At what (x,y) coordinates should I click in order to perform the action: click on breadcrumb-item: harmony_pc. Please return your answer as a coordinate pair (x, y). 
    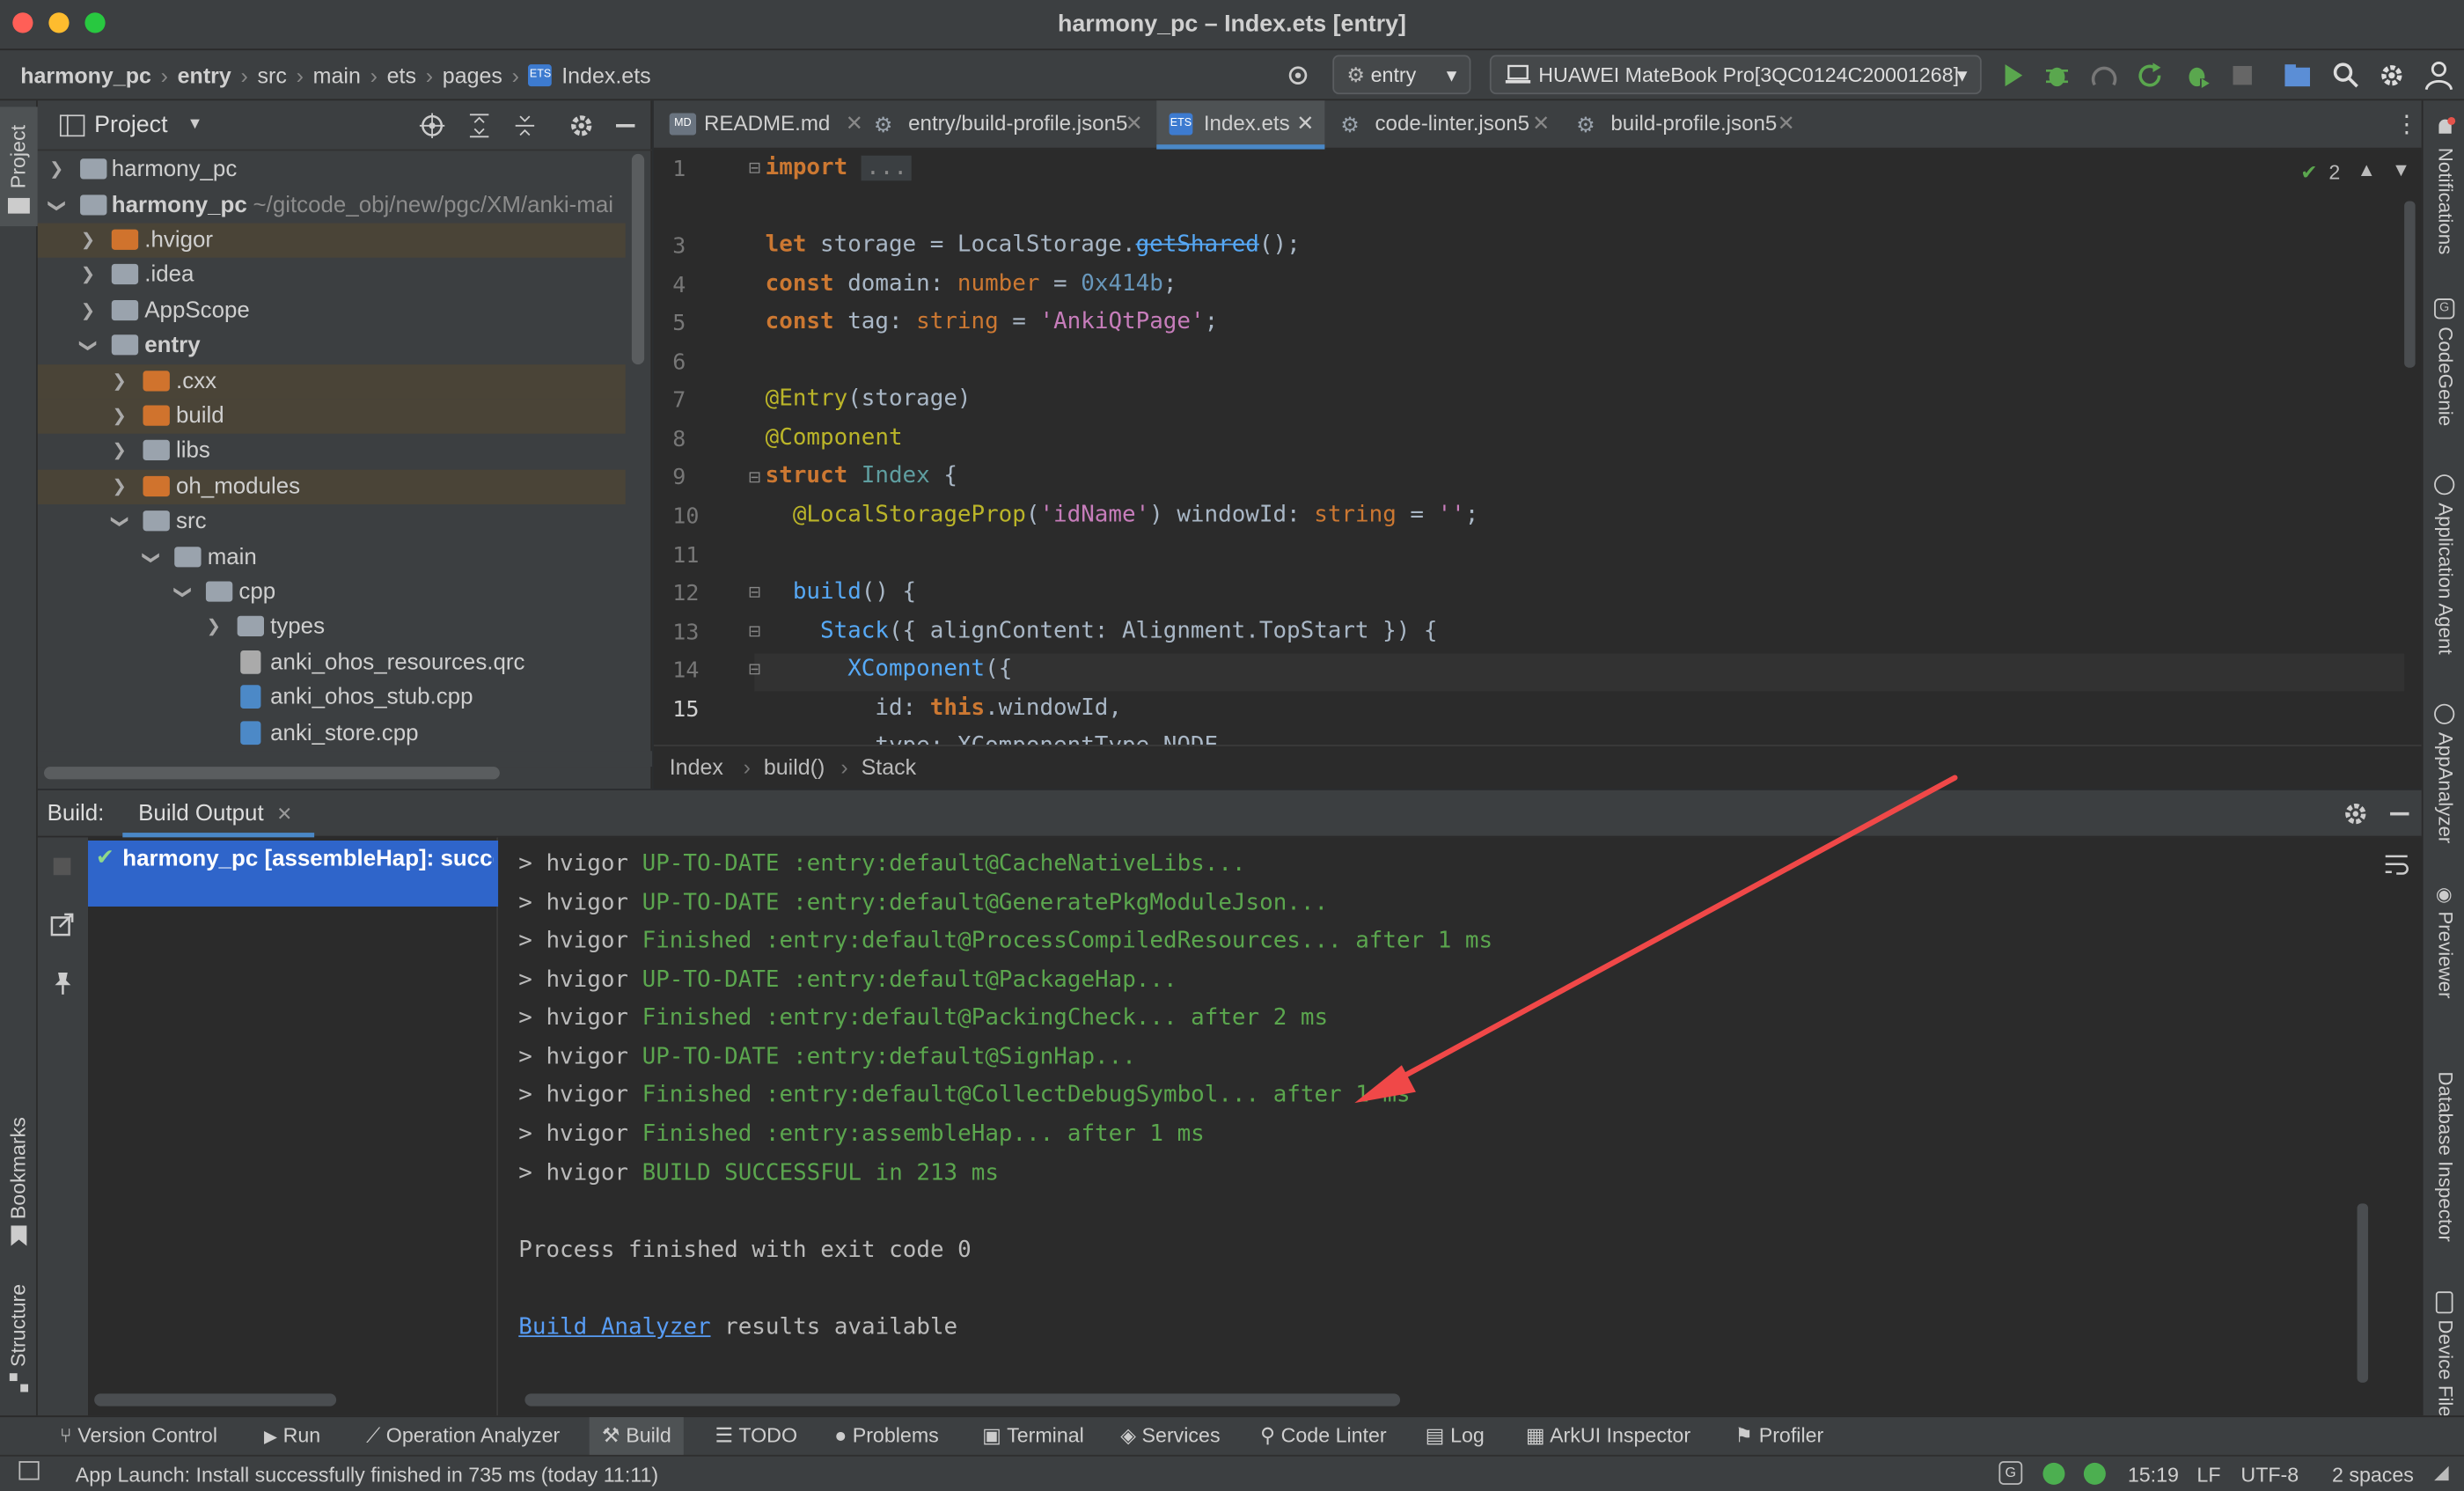
    Looking at the image, I should click on (86, 75).